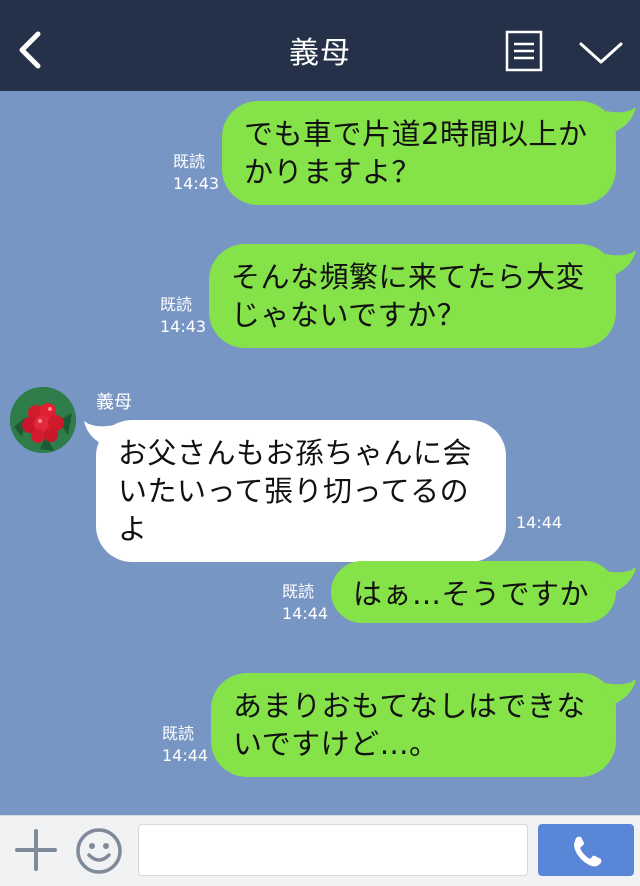 The width and height of the screenshot is (640, 886). What do you see at coordinates (320, 53) in the screenshot?
I see `chat-title: 義母` at bounding box center [320, 53].